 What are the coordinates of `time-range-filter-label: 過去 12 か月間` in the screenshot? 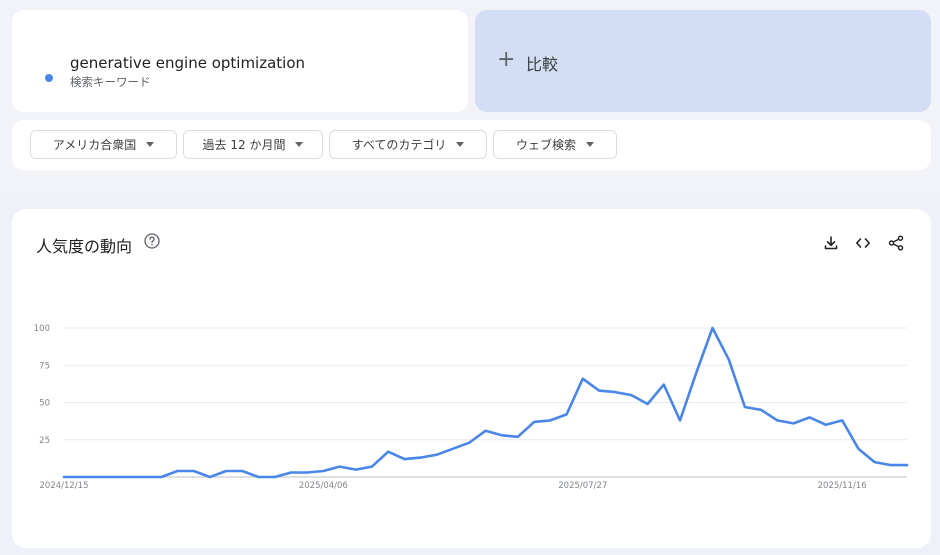 It's located at (244, 145).